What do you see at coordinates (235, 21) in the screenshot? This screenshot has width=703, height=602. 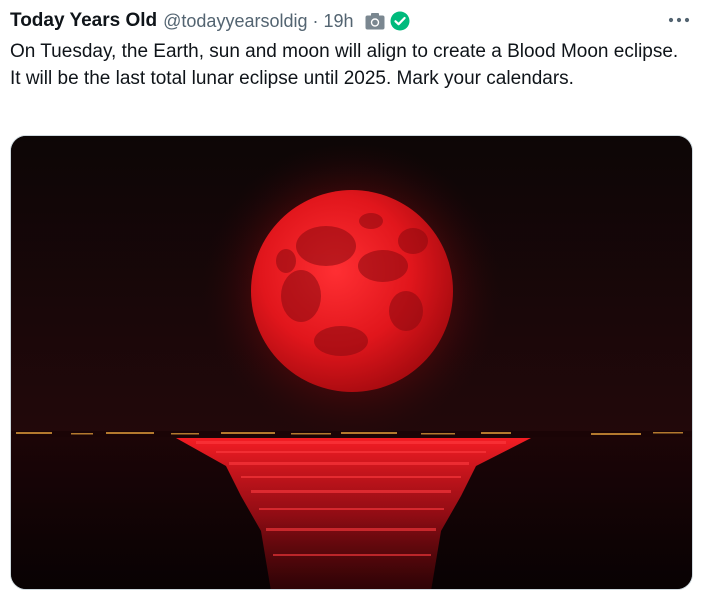 I see `author-handle: @todayyearsoldig` at bounding box center [235, 21].